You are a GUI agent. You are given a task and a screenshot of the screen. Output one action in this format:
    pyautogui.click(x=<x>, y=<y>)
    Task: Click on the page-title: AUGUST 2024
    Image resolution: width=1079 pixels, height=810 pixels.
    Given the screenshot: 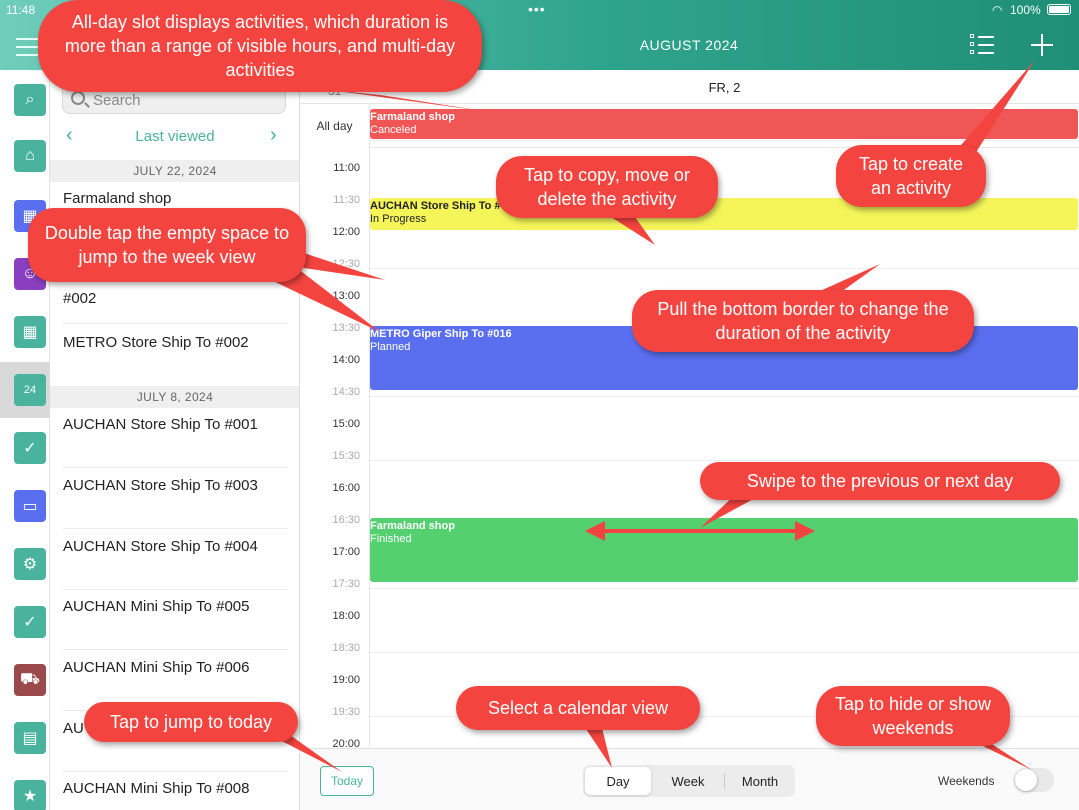 What is the action you would take?
    pyautogui.click(x=689, y=45)
    